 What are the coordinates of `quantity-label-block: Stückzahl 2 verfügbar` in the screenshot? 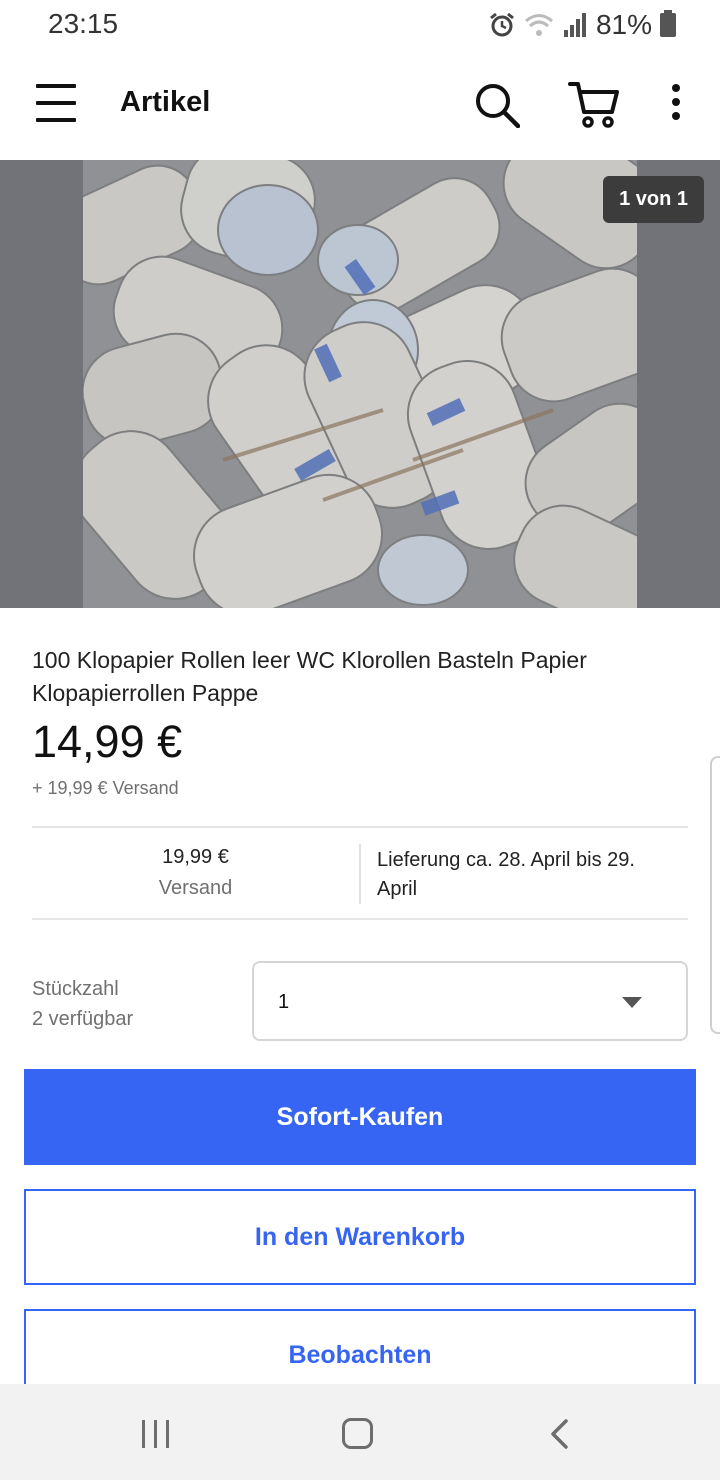 It's located at (82, 1004).